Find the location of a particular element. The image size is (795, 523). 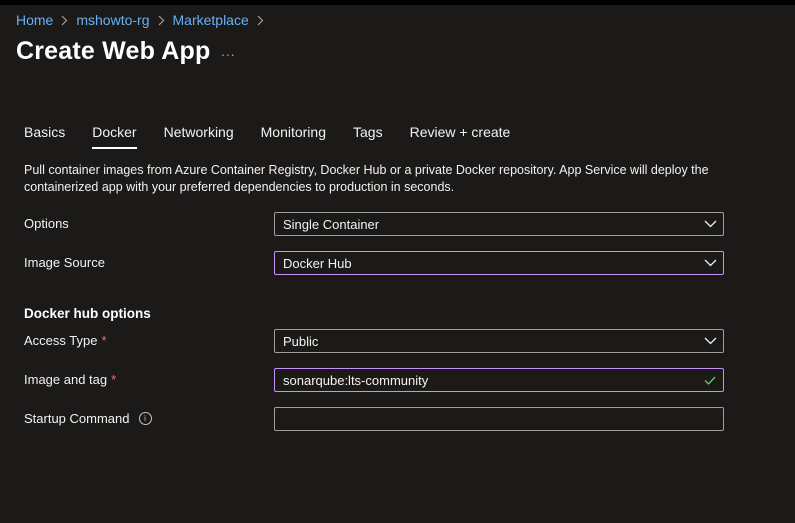

image-source-dropdown: Docker Hub is located at coordinates (499, 263).